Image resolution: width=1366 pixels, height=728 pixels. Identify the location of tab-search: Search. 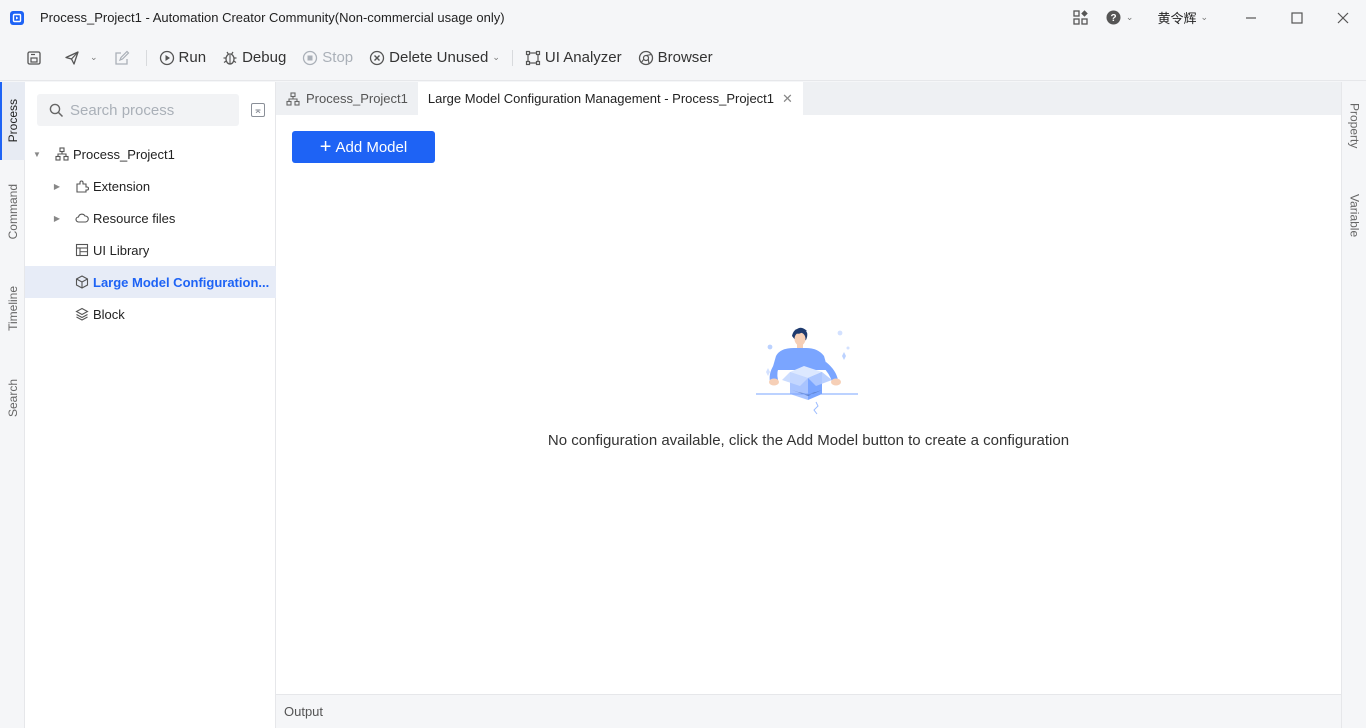
(12, 398).